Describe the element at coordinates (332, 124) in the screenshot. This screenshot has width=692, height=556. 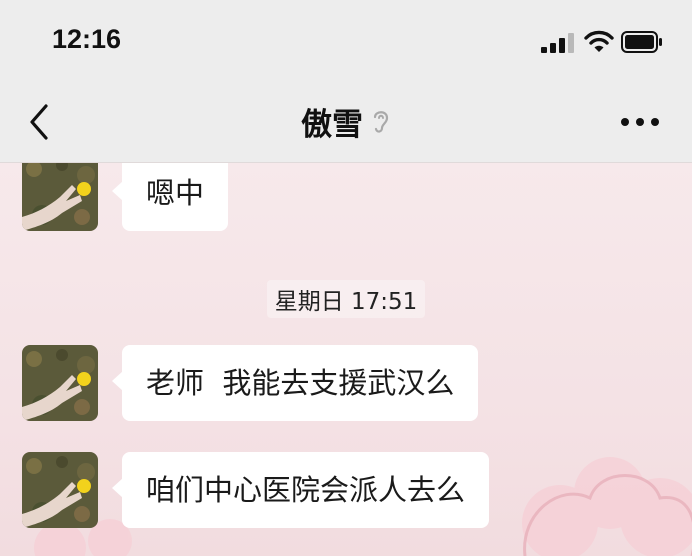
I see `chat-title: 傲雪` at that location.